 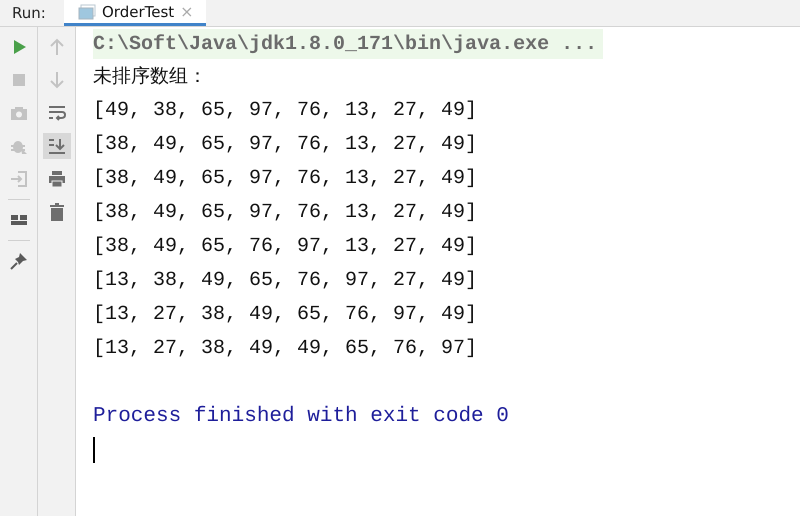 I want to click on scroll-to-end-icon, so click(x=56, y=146).